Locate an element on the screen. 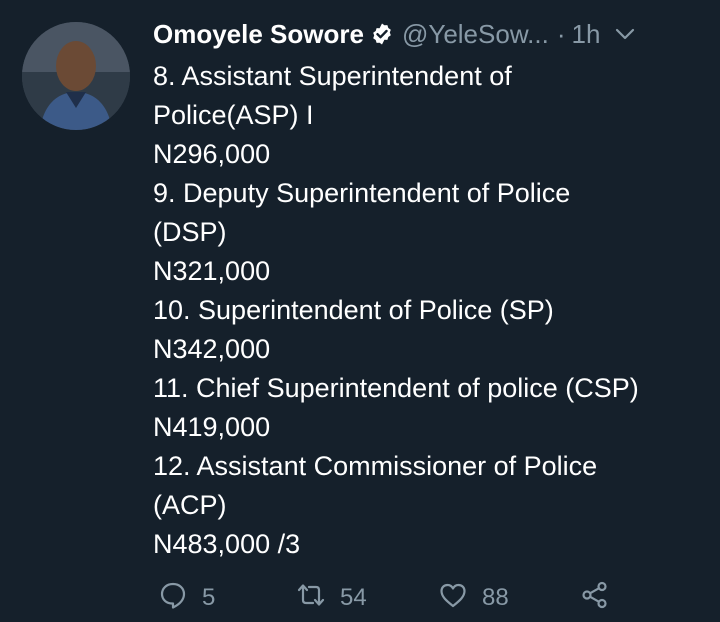  tweet-line: 12. Assistant Commissioner of Police is located at coordinates (375, 466).